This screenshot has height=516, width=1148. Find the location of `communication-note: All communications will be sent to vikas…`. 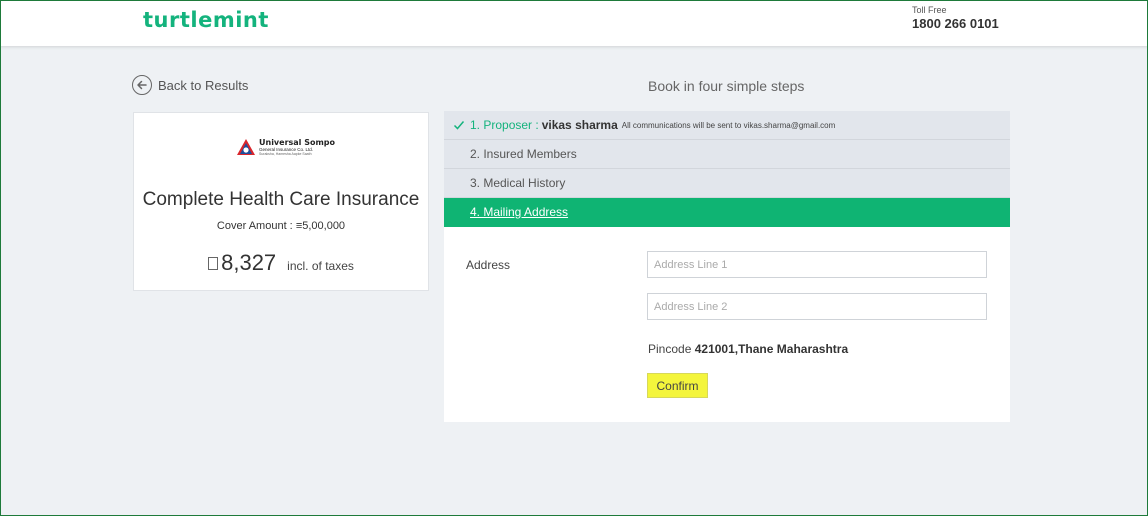

communication-note: All communications will be sent to vikas… is located at coordinates (728, 125).